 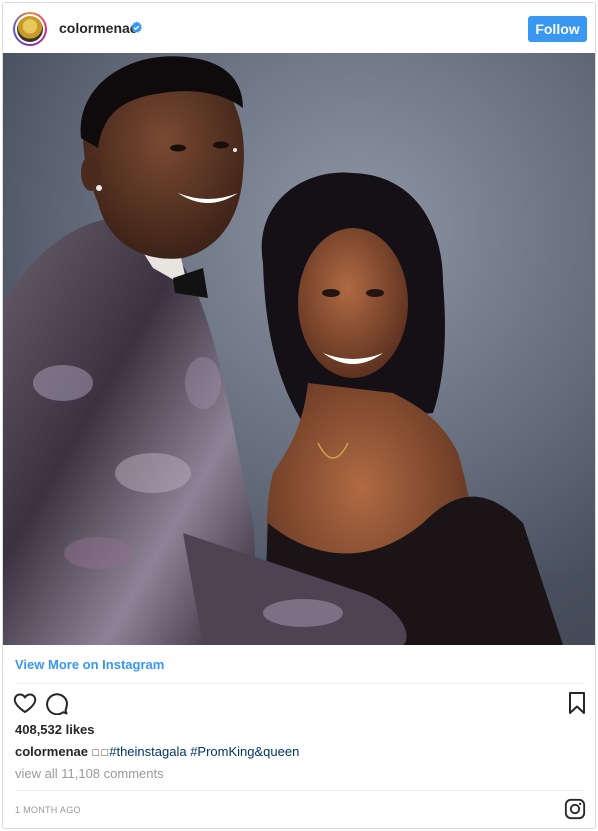 I want to click on hashtag-link: #PromKing&queen, so click(x=244, y=751).